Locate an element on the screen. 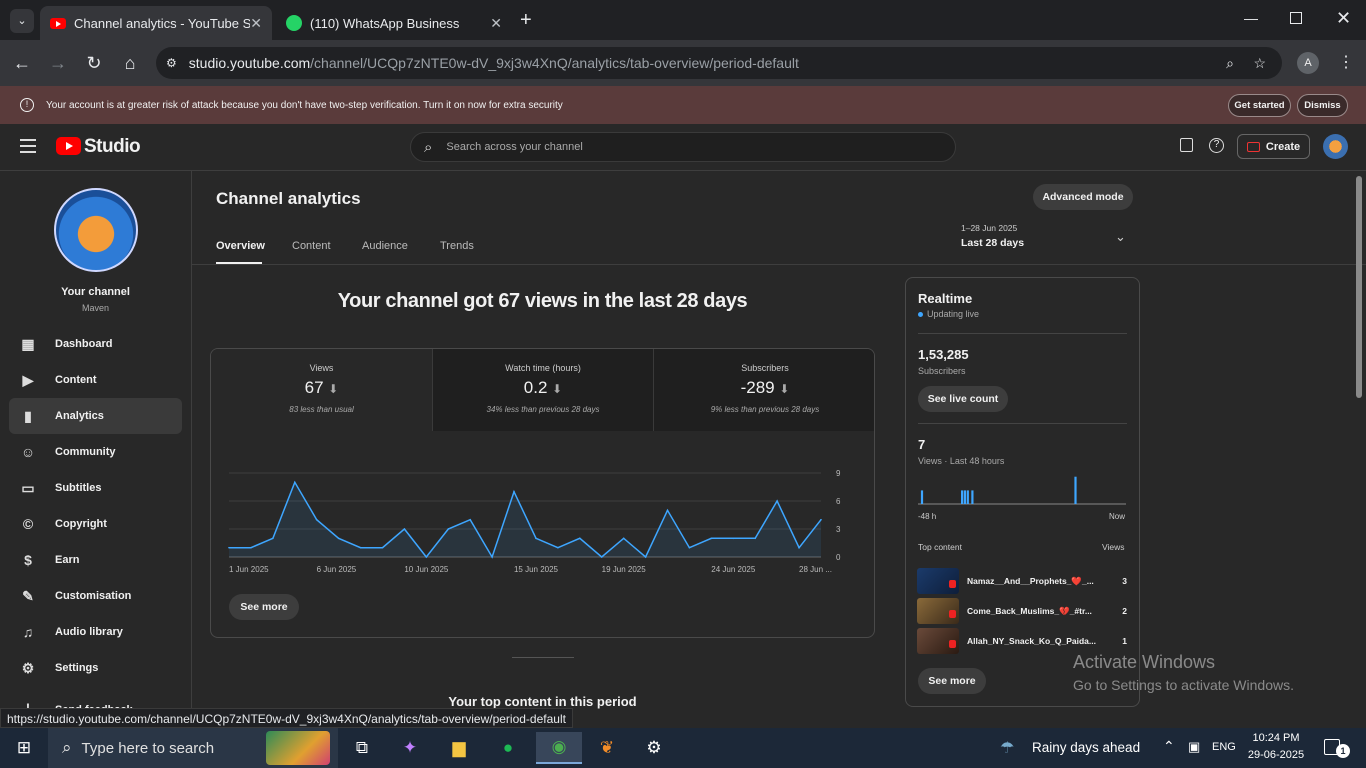 The image size is (1366, 768). see-live-count-button: See live count is located at coordinates (963, 399).